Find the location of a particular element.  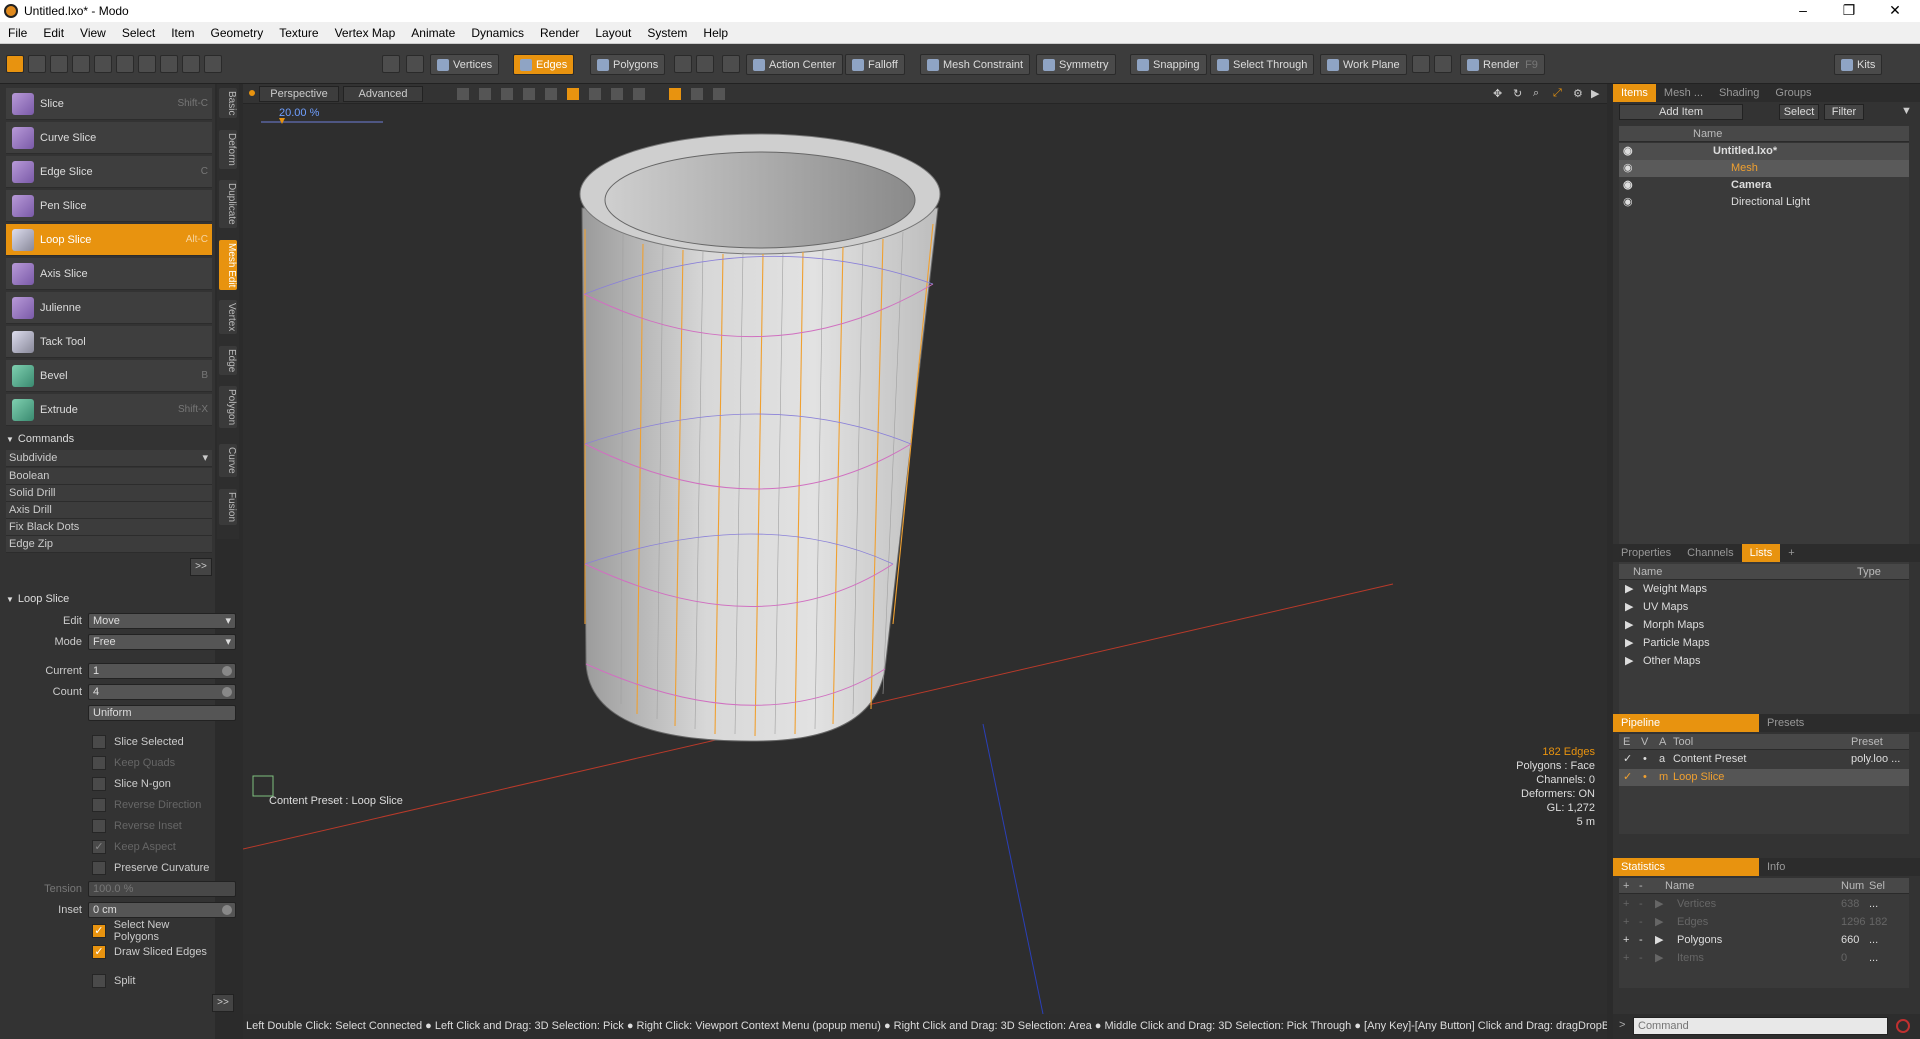

tool-julienne: Julienne is located at coordinates (109, 308).